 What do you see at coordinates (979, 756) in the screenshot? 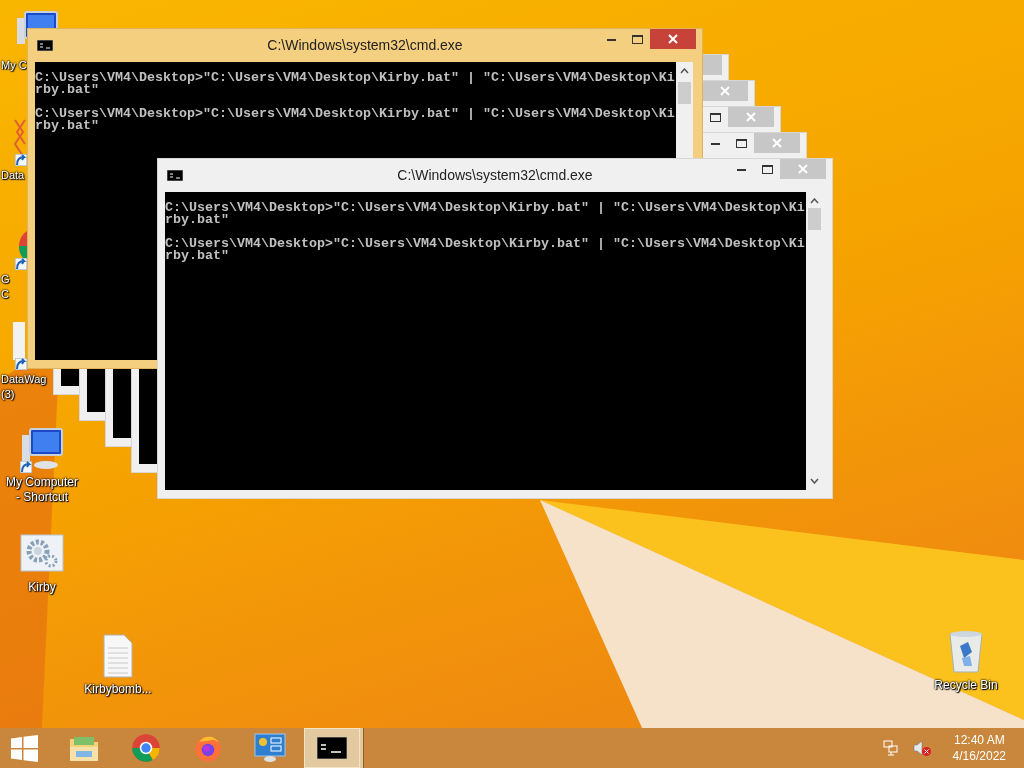
I see `clock-date: 4/16/2022` at bounding box center [979, 756].